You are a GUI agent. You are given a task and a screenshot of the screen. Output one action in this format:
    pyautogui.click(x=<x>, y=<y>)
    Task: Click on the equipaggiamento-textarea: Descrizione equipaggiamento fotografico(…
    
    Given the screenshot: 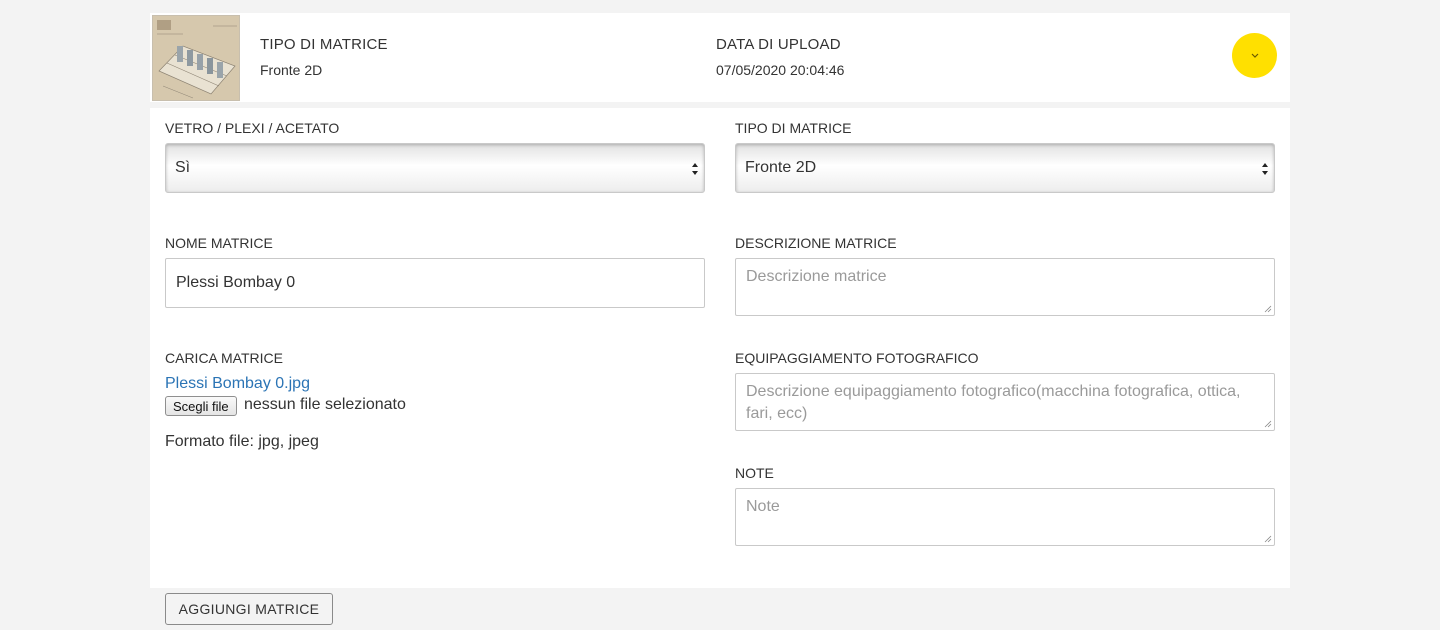 What is the action you would take?
    pyautogui.click(x=1005, y=402)
    